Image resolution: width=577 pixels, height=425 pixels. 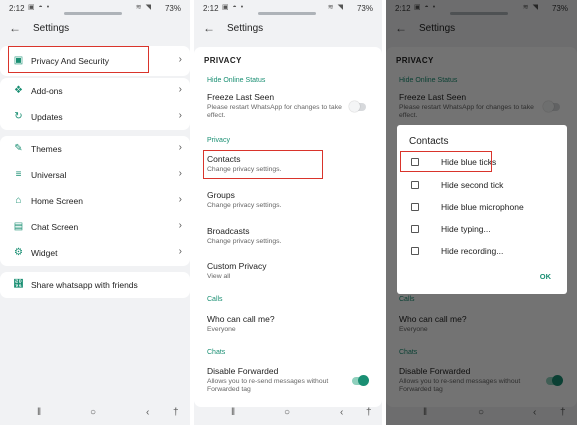 I want to click on chat-icon: ▤, so click(x=18, y=226).